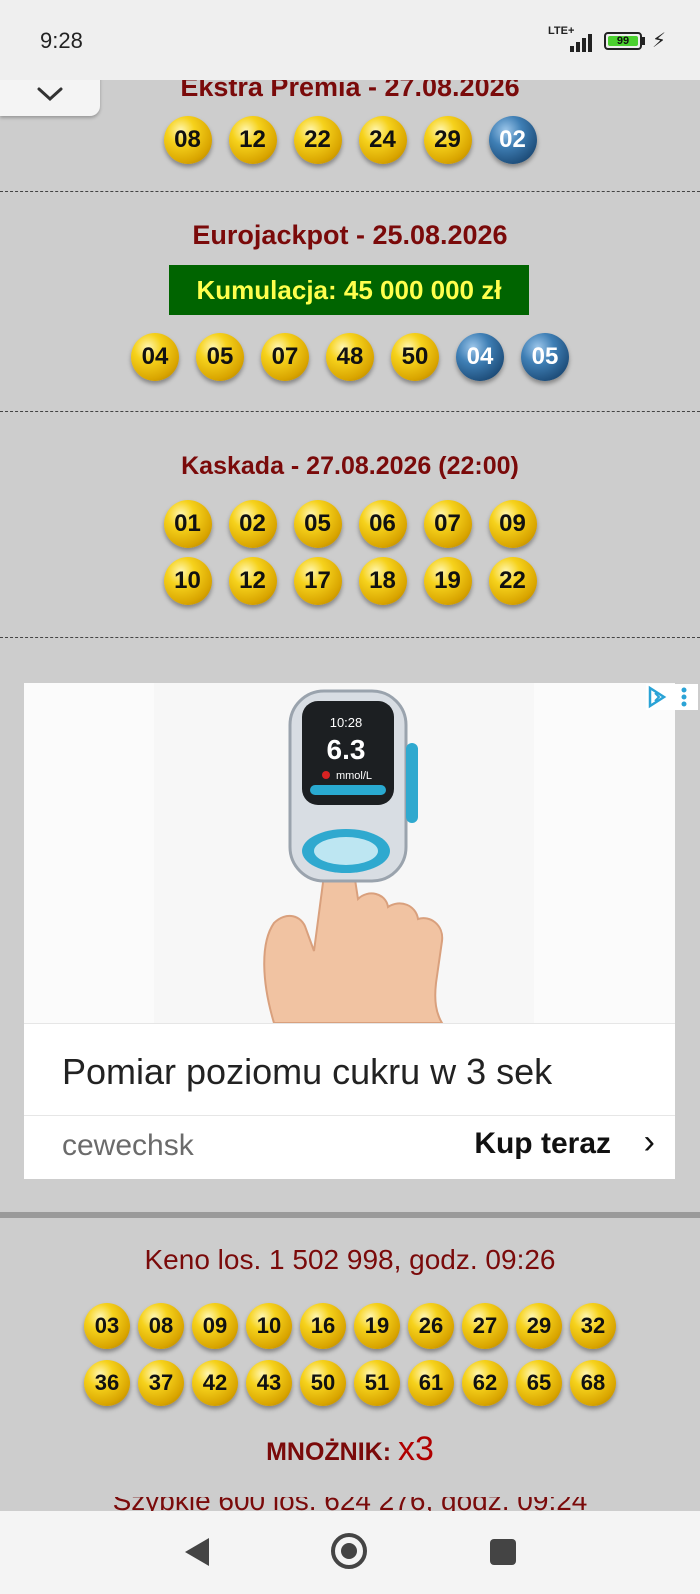 Image resolution: width=700 pixels, height=1594 pixels. What do you see at coordinates (252, 524) in the screenshot?
I see `number-ball: 02` at bounding box center [252, 524].